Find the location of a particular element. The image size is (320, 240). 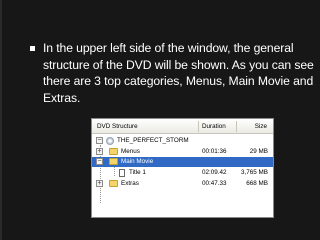

column-header-size: Size is located at coordinates (261, 126).